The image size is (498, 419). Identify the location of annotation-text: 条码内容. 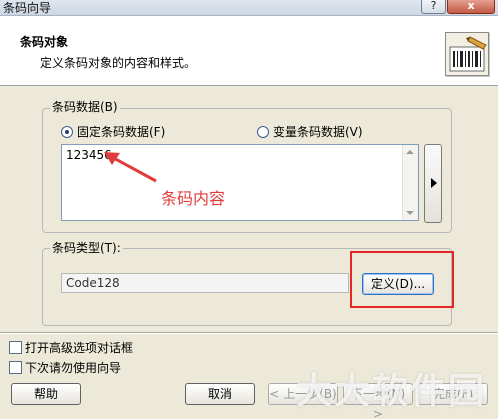
(193, 198).